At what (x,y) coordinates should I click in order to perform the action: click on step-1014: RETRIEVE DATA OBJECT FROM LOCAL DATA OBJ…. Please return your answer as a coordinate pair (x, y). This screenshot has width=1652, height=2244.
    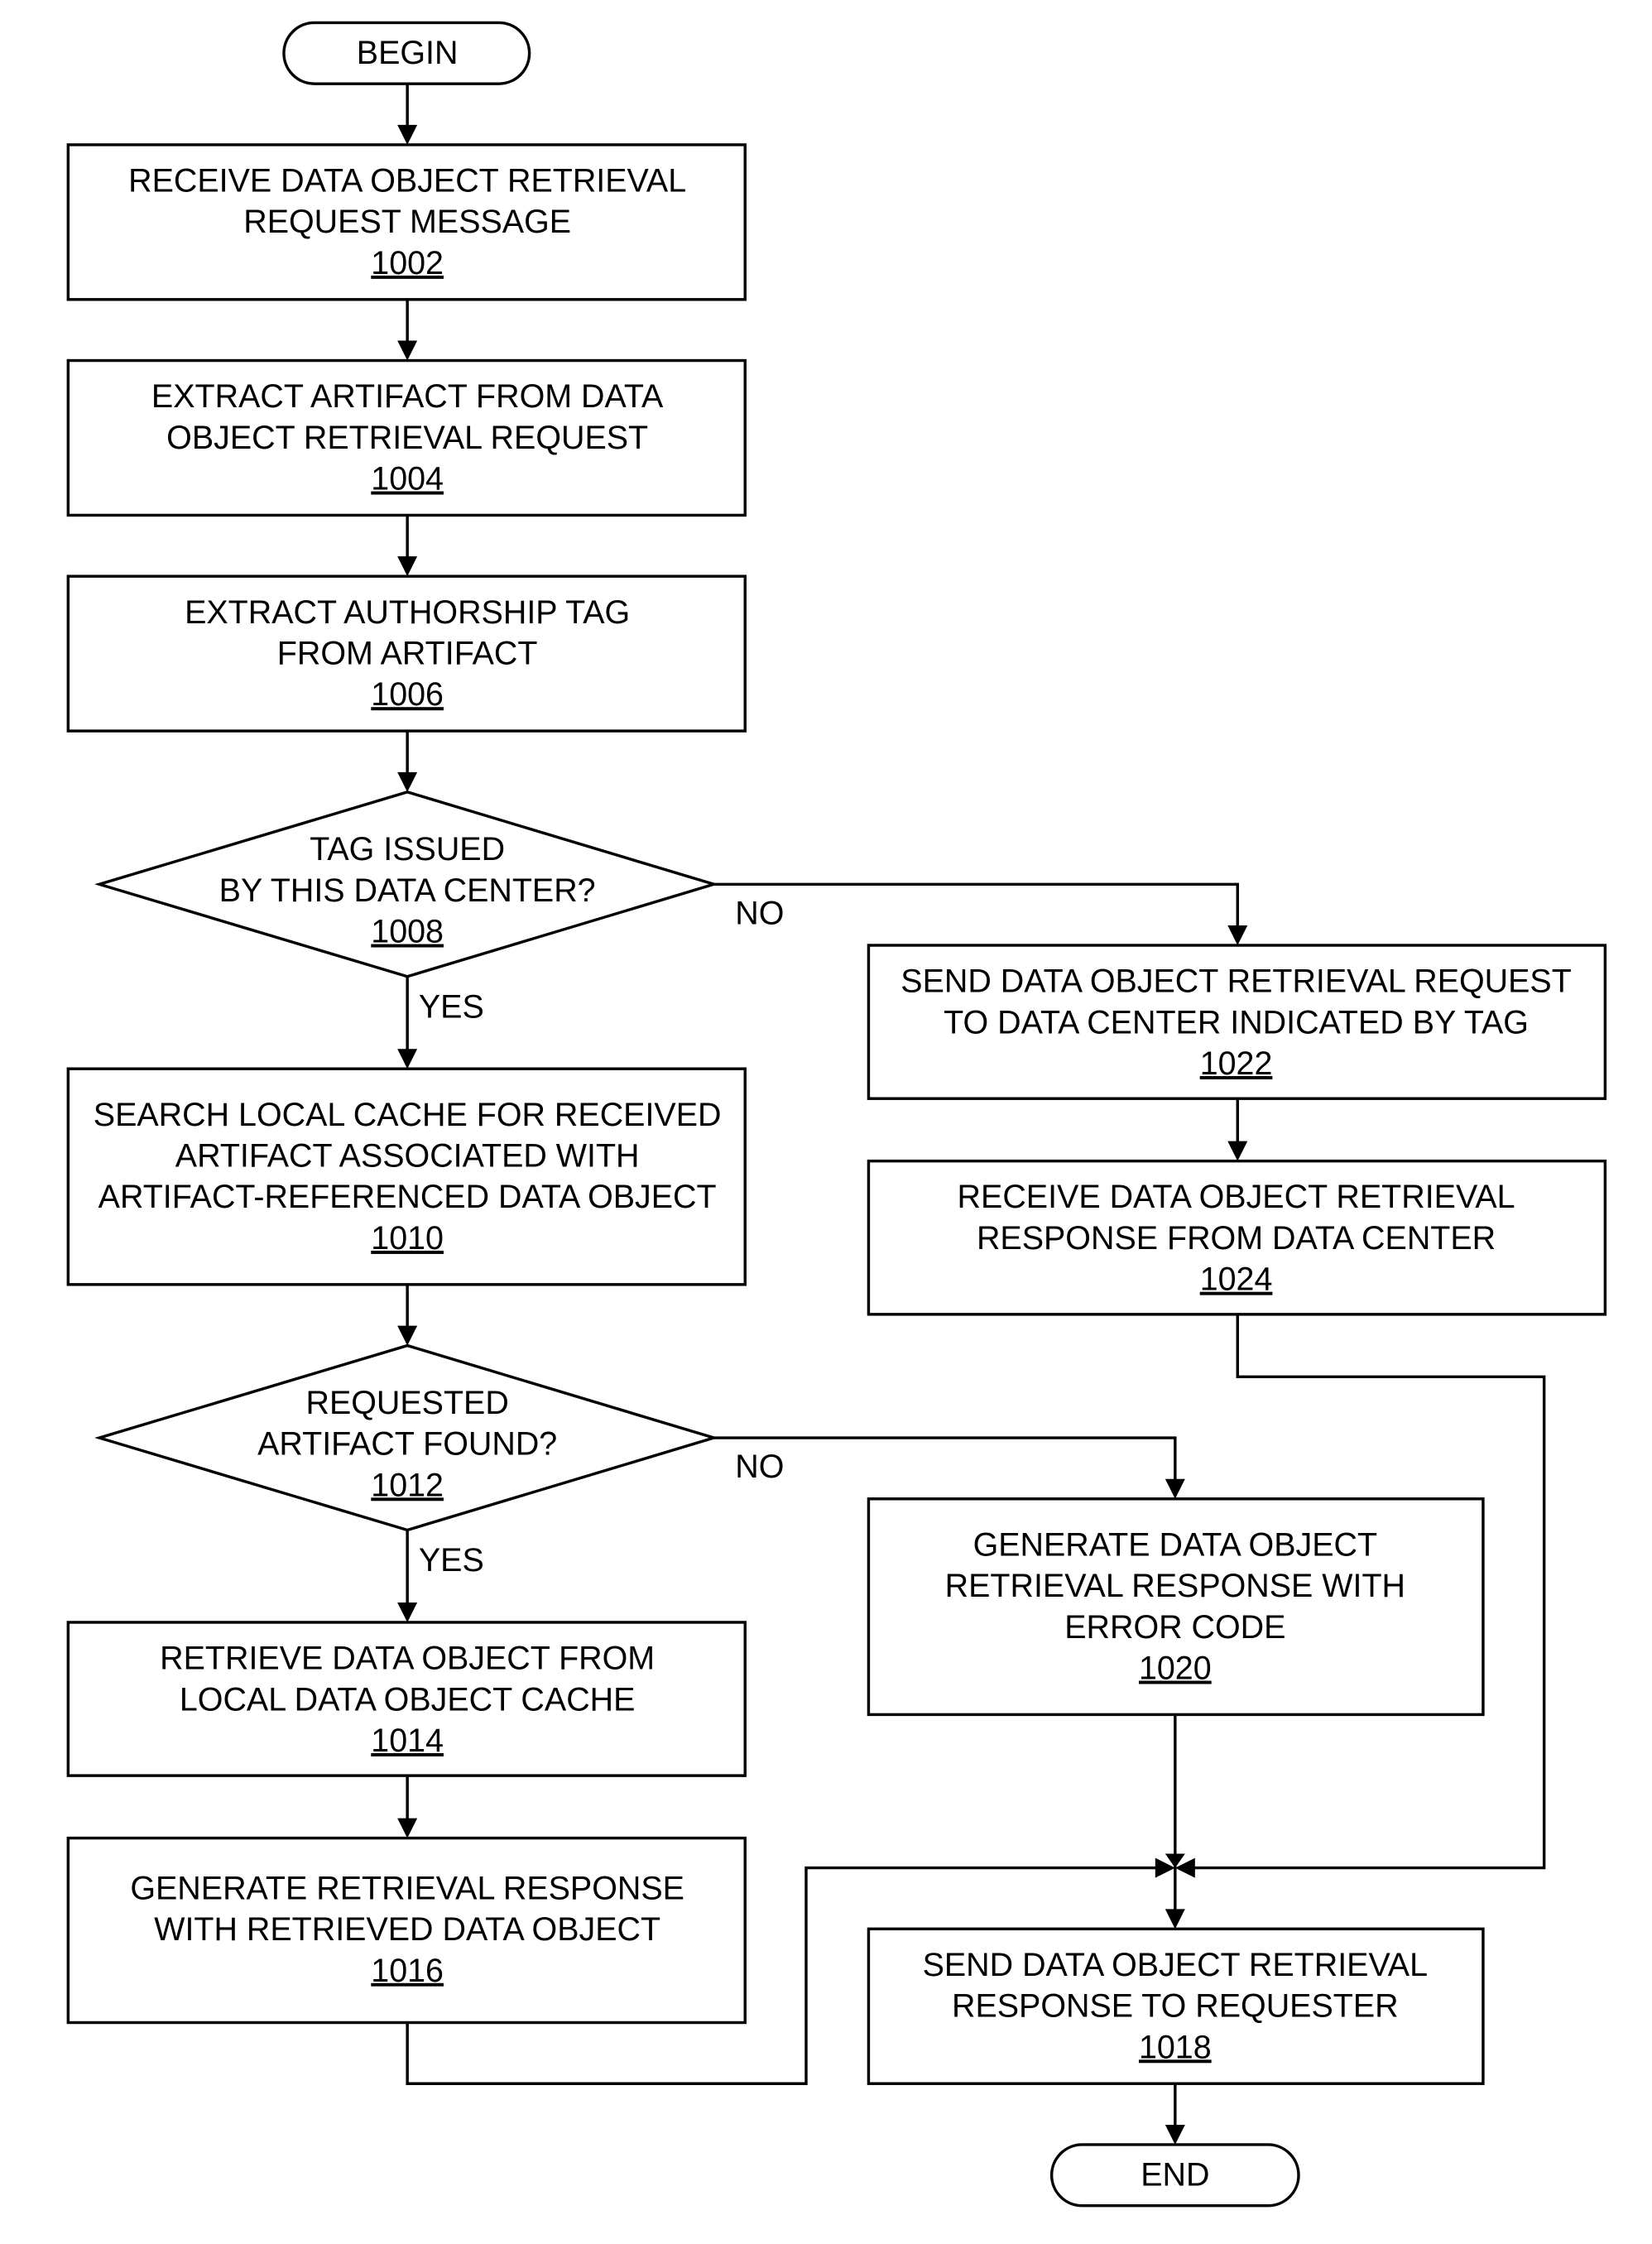
    Looking at the image, I should click on (406, 1699).